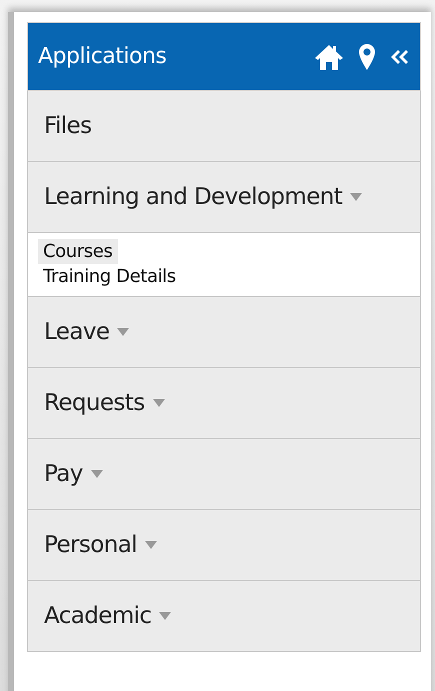 The width and height of the screenshot is (435, 691). What do you see at coordinates (224, 332) in the screenshot?
I see `menu-item: Leave` at bounding box center [224, 332].